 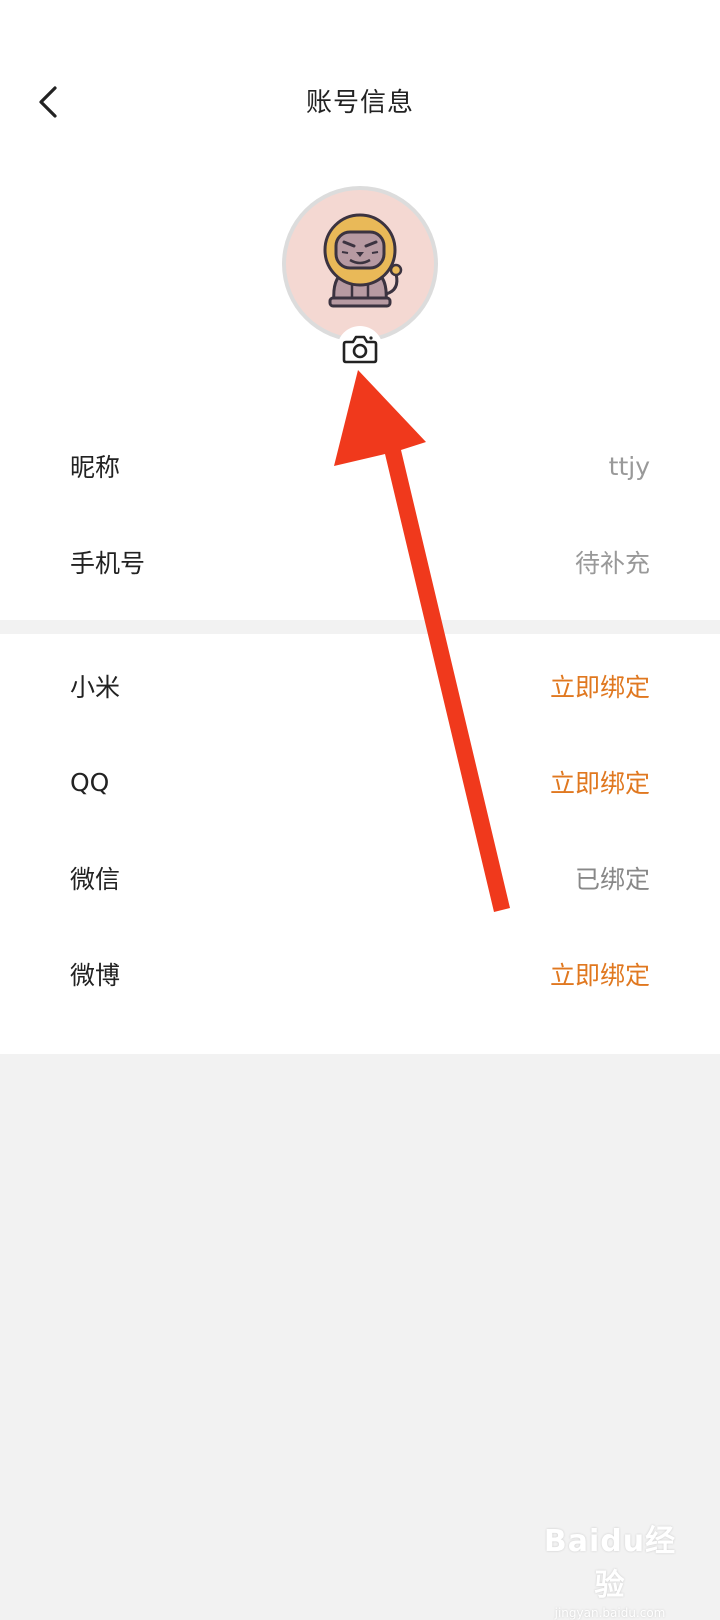 I want to click on watermark-url: jingyan.baidu.com, so click(x=610, y=1613).